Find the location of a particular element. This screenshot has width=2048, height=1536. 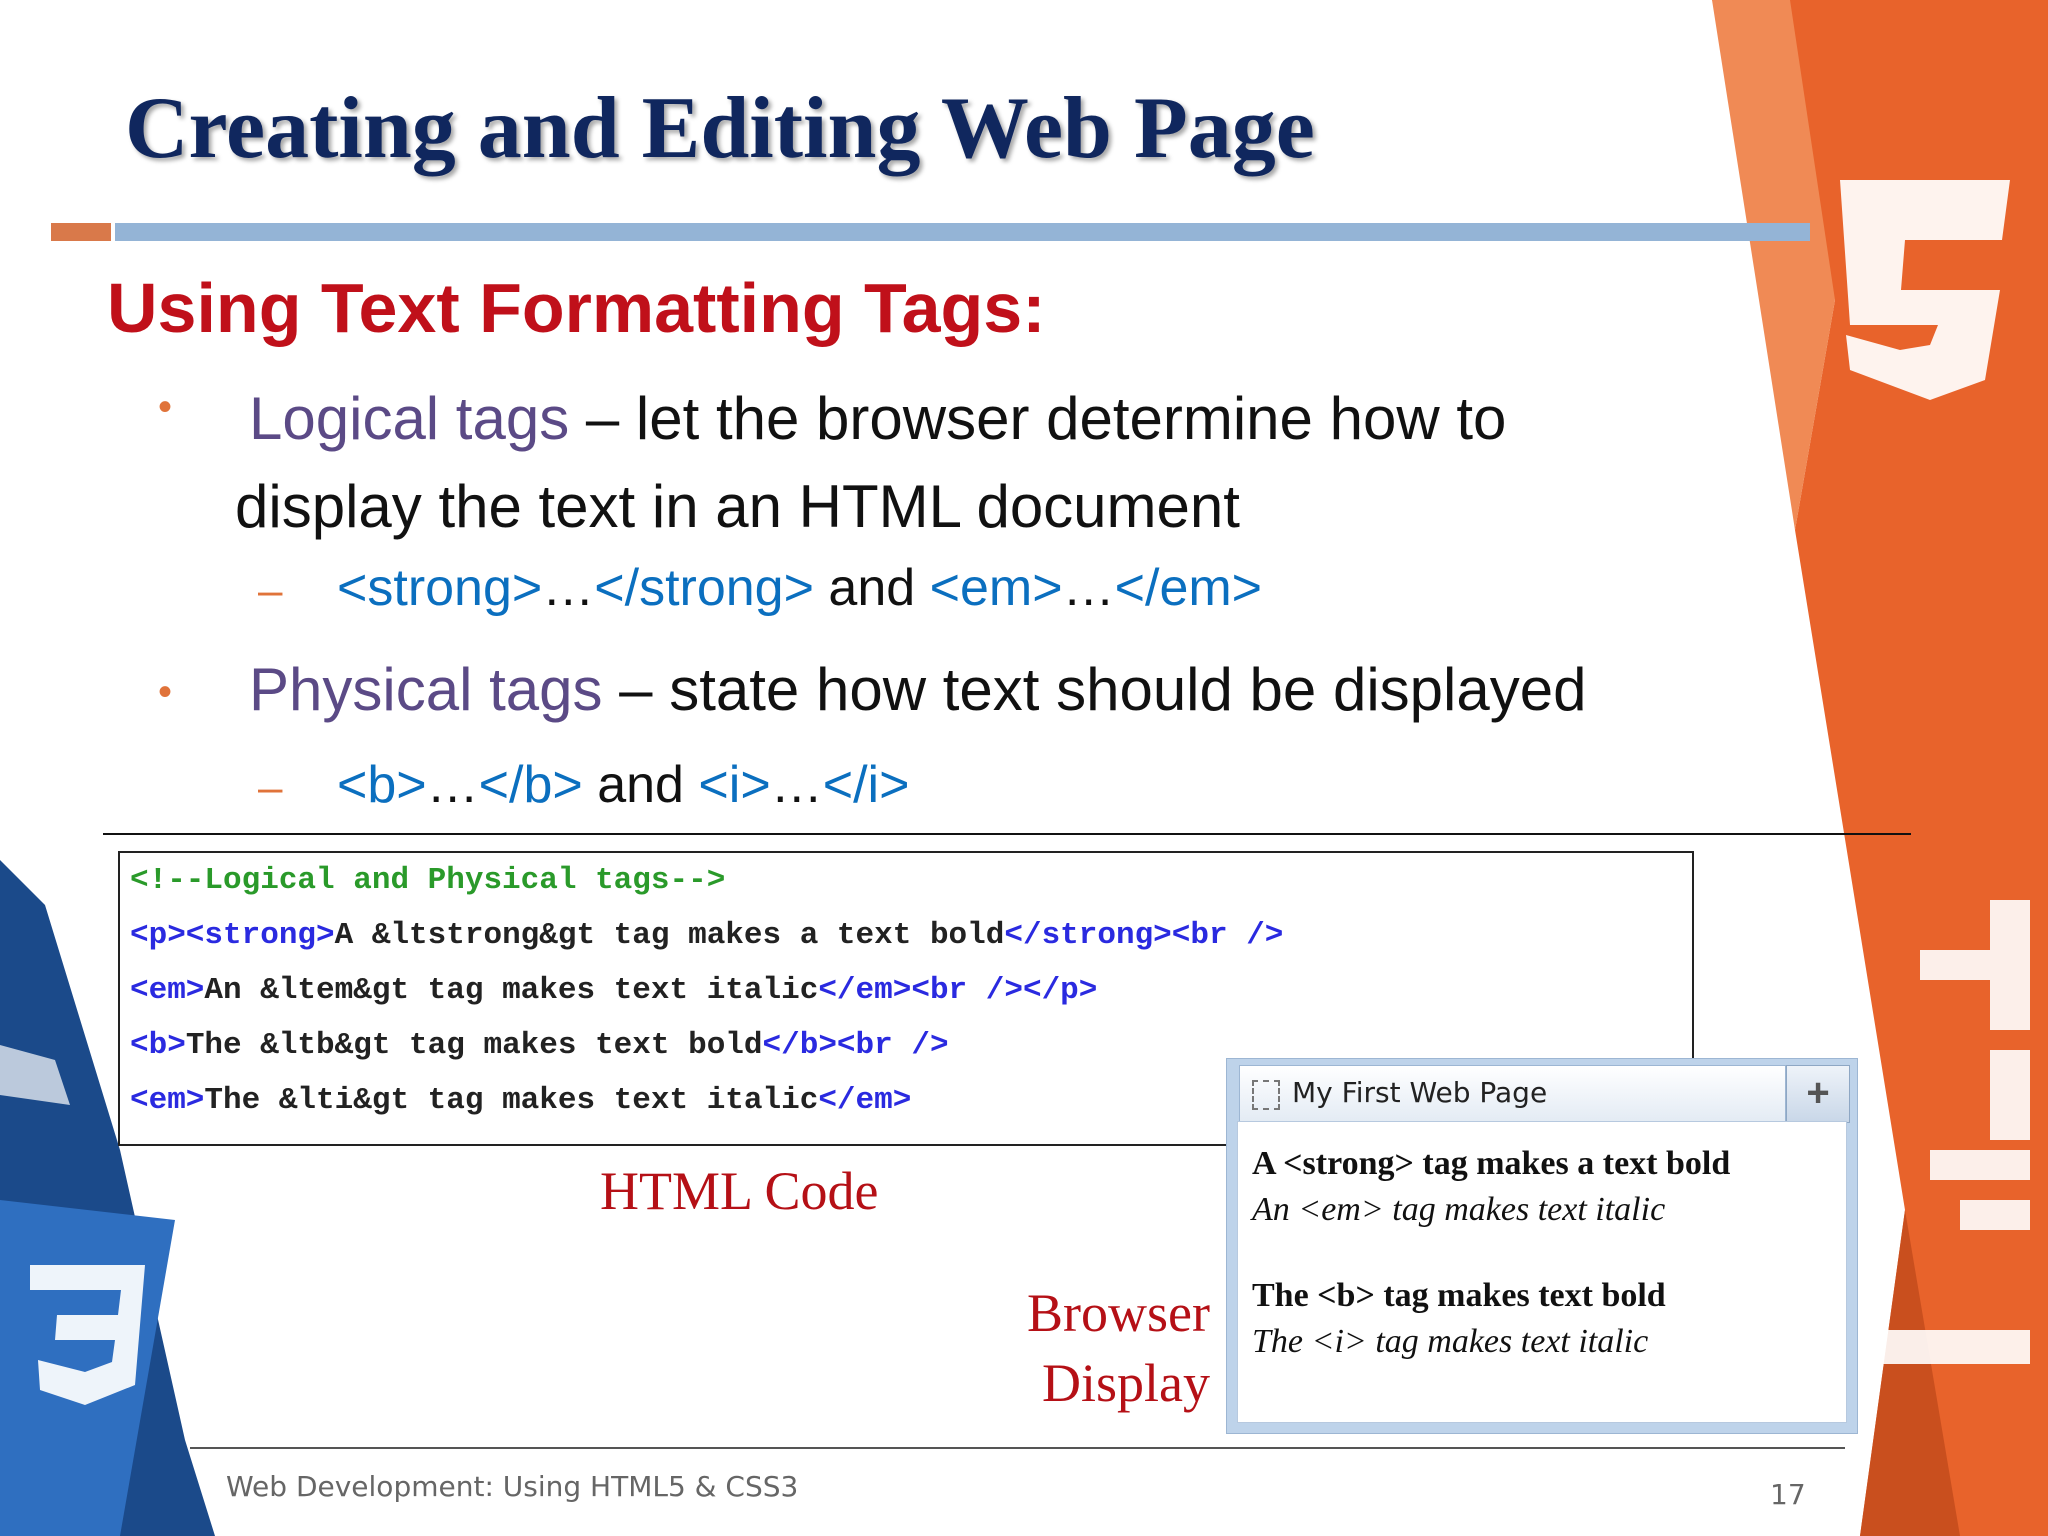

browser-italic-line: An <em> tag makes text italic is located at coordinates (1459, 1209).